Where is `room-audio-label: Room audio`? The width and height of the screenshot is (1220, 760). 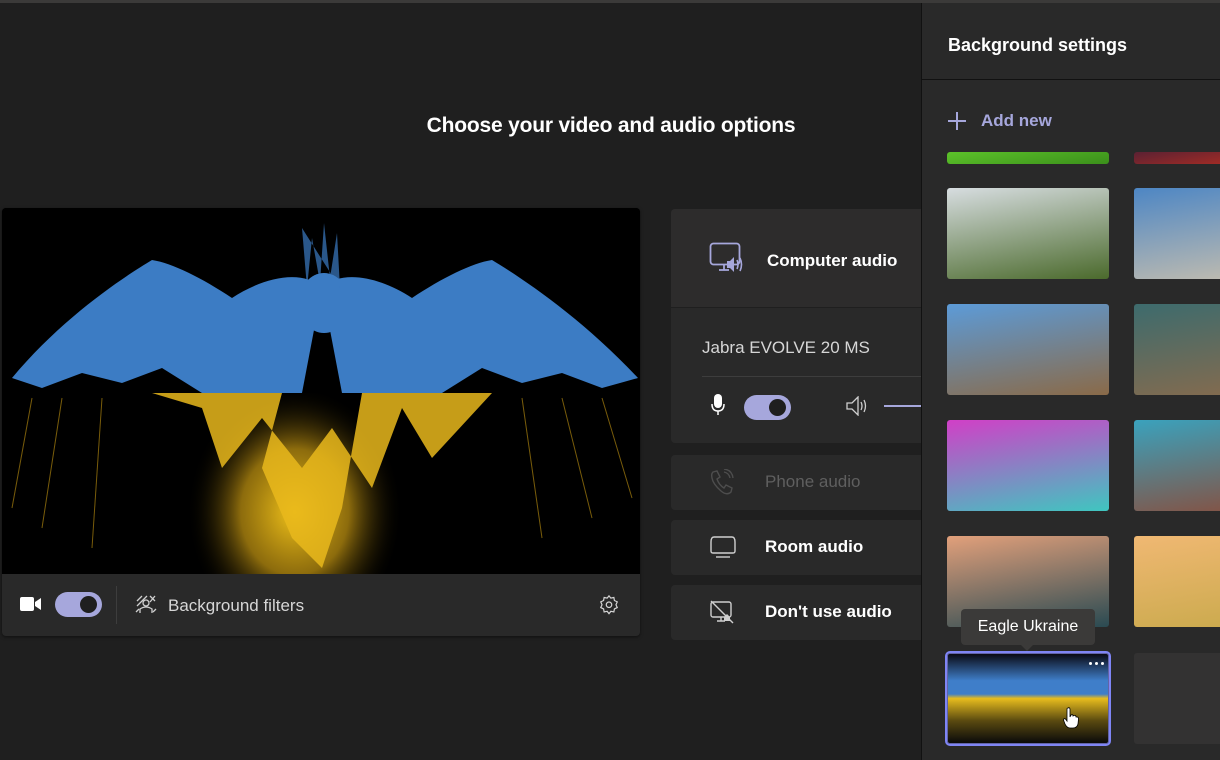
room-audio-label: Room audio is located at coordinates (814, 546).